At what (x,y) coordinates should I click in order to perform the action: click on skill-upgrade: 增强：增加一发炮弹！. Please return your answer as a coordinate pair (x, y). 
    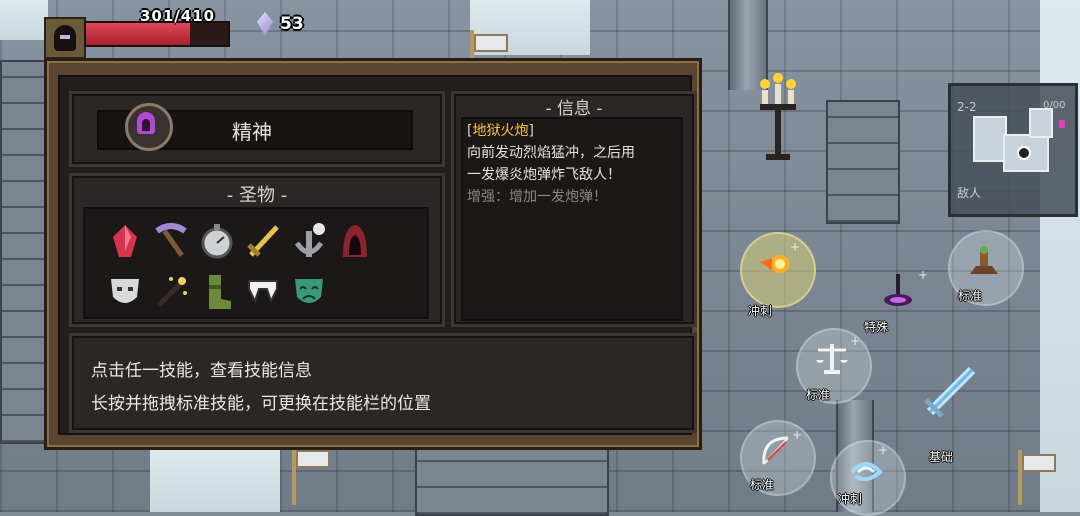
    Looking at the image, I should click on (537, 197).